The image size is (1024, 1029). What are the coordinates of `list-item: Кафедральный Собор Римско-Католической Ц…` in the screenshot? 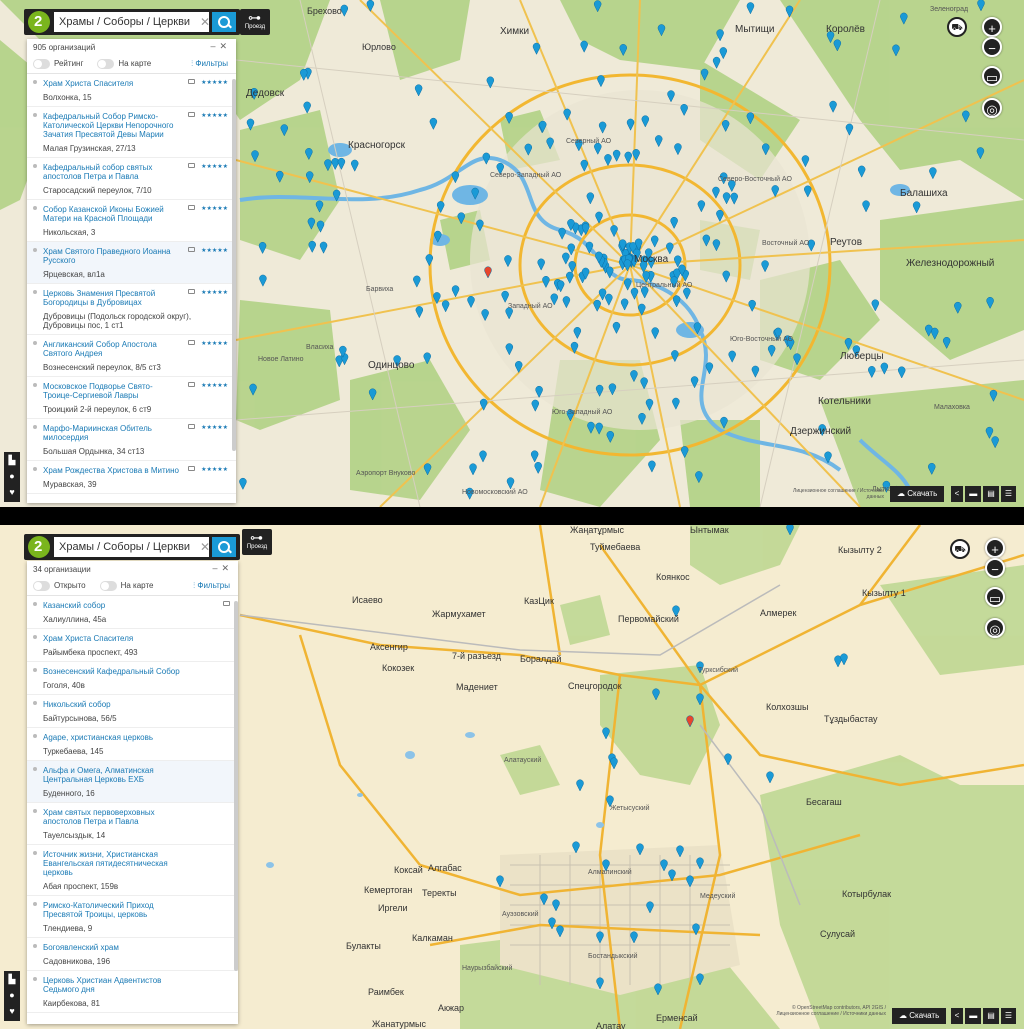 It's located at (131, 132).